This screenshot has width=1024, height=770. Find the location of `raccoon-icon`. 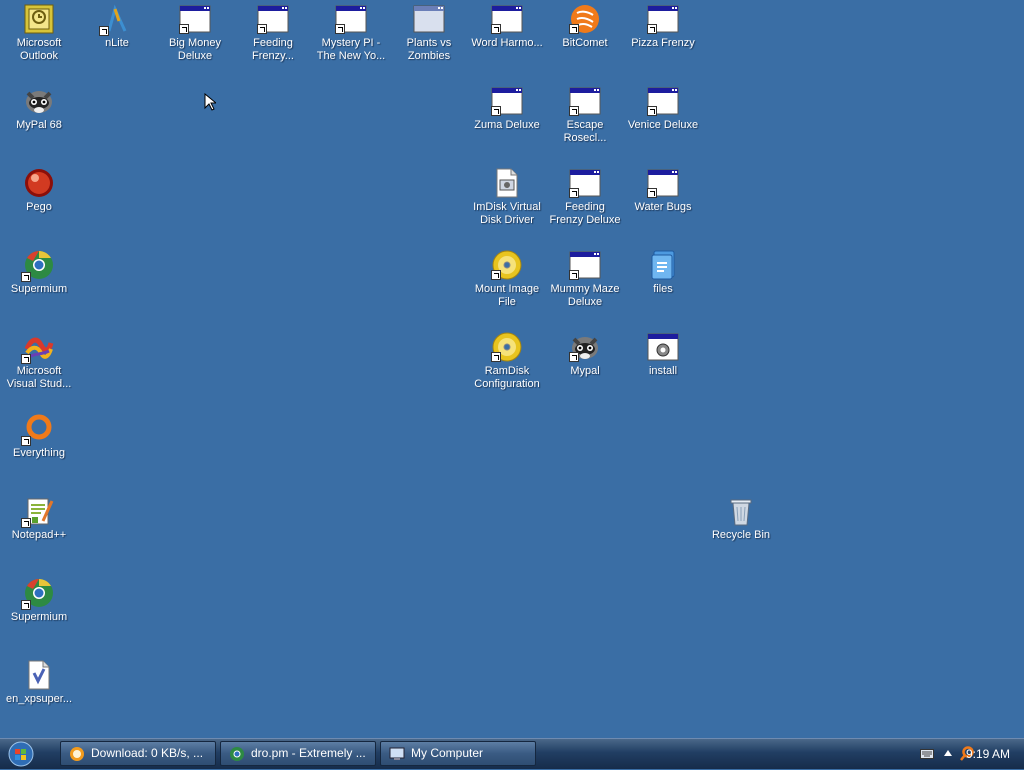

raccoon-icon is located at coordinates (39, 102).